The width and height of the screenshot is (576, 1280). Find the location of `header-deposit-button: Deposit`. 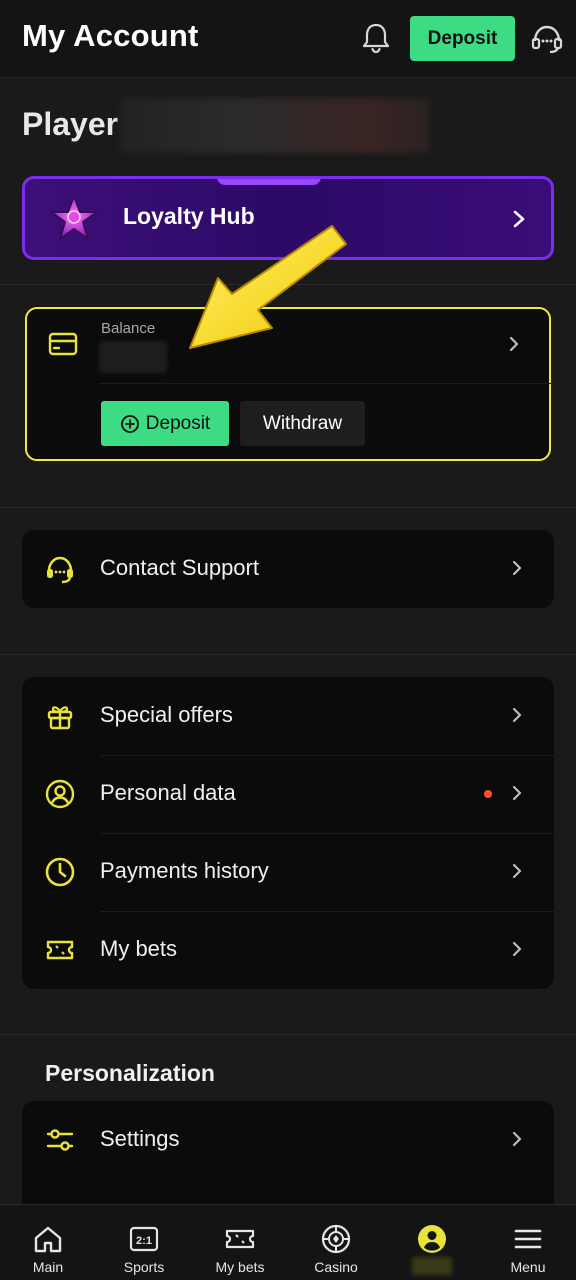

header-deposit-button: Deposit is located at coordinates (462, 38).